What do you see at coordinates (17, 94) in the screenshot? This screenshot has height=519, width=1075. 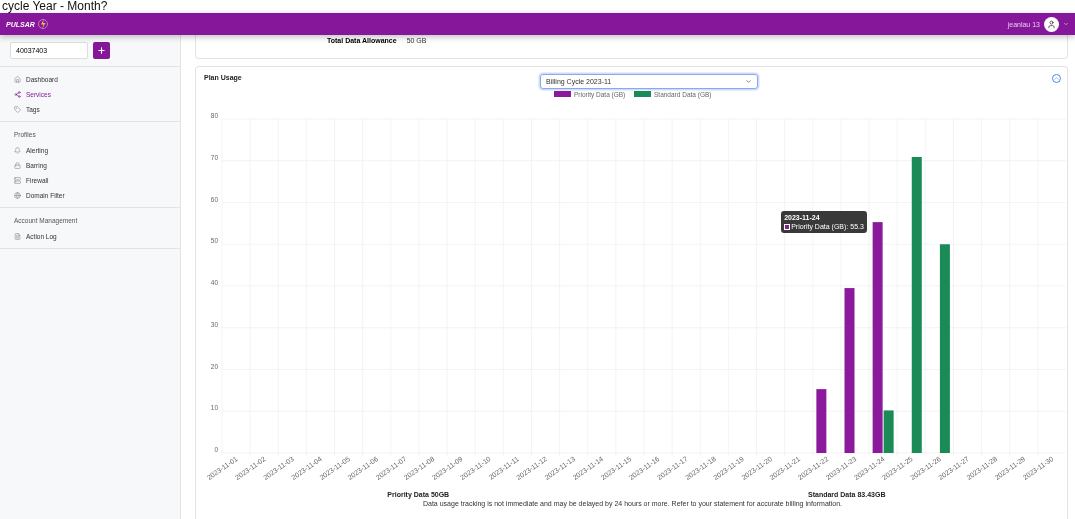 I see `share-icon` at bounding box center [17, 94].